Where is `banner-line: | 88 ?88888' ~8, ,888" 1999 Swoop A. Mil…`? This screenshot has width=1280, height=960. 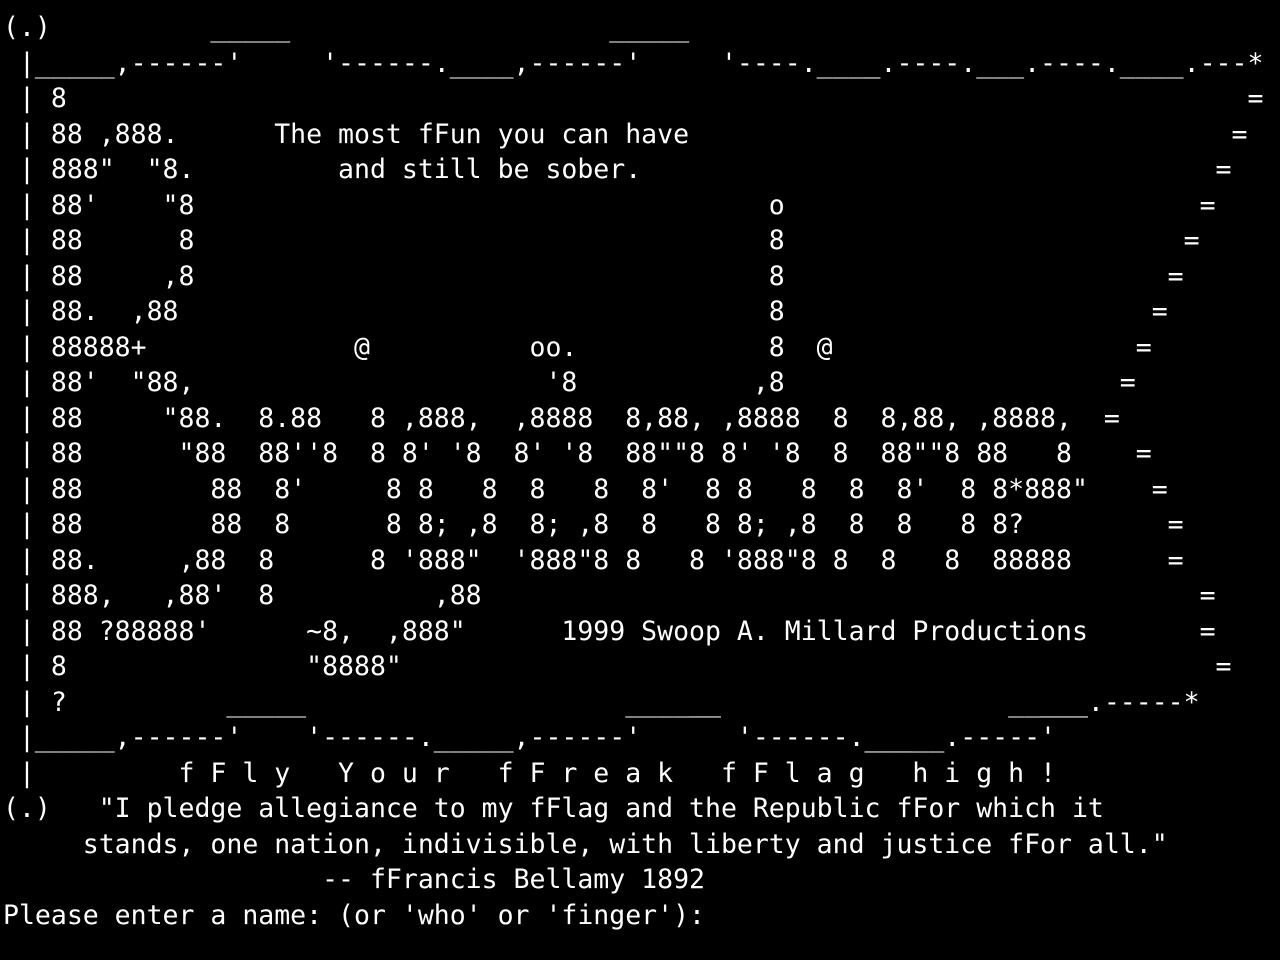 banner-line: | 88 ?88888' ~8, ,888" 1999 Swoop A. Mil… is located at coordinates (609, 631).